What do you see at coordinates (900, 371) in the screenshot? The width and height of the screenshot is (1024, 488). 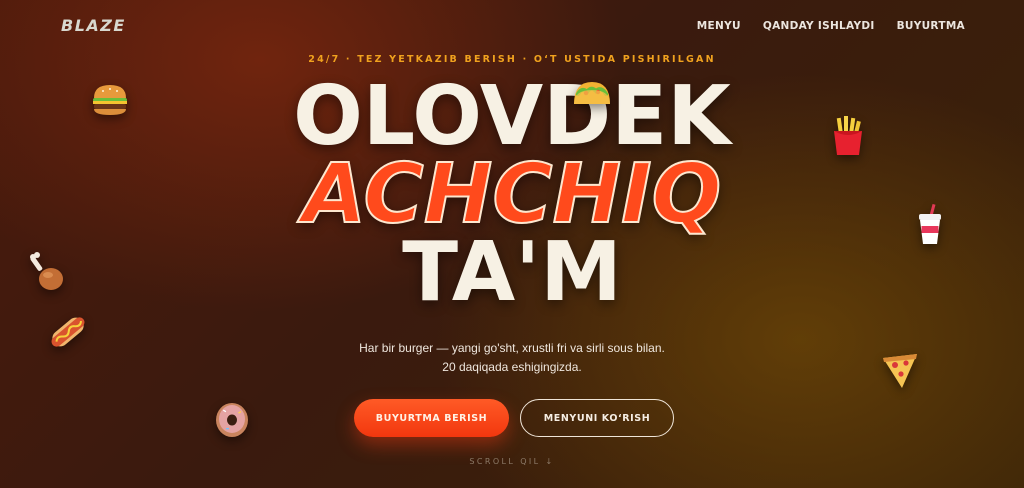 I see `pizza-slice-icon` at bounding box center [900, 371].